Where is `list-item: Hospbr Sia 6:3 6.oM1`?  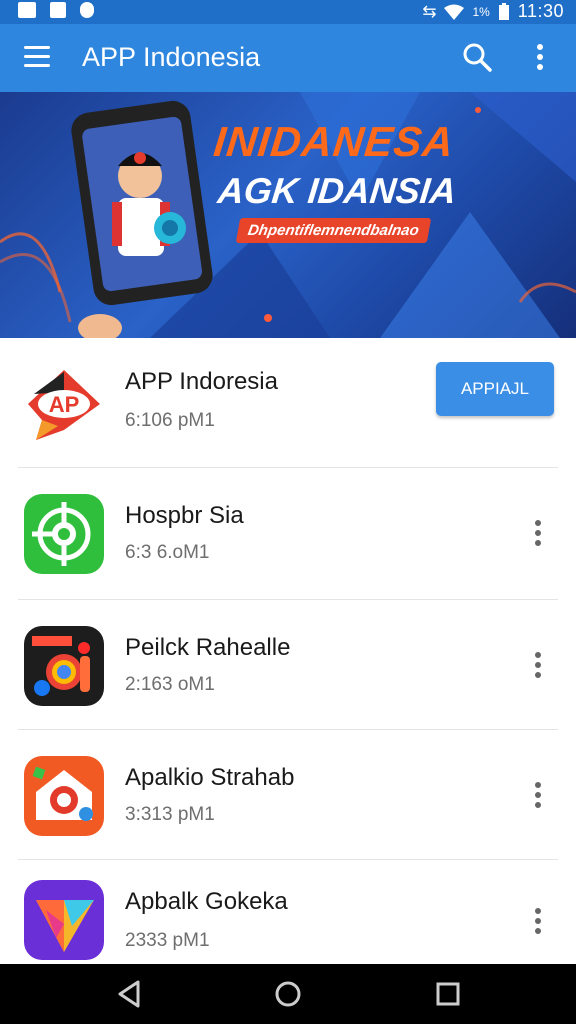 list-item: Hospbr Sia 6:3 6.oM1 is located at coordinates (288, 534).